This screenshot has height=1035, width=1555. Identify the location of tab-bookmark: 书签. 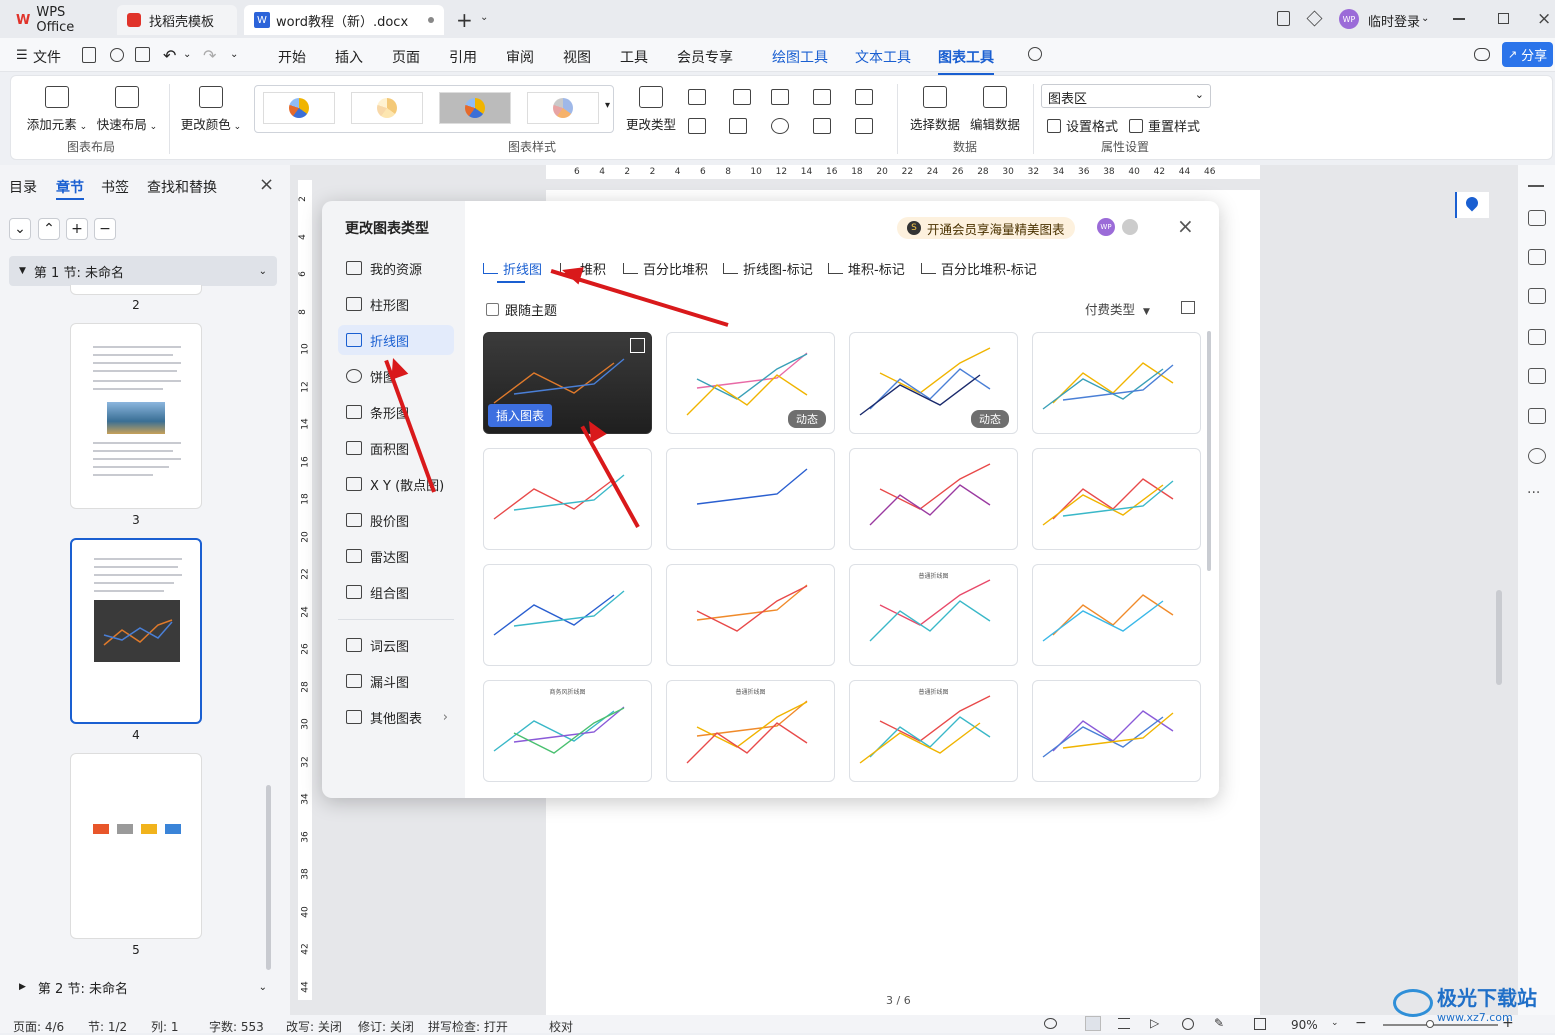
(115, 187).